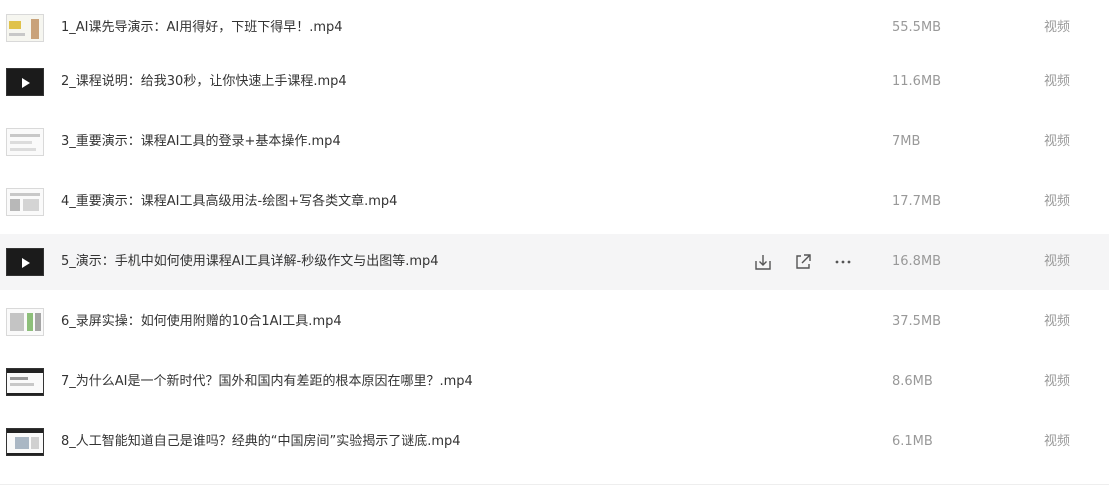  Describe the element at coordinates (906, 141) in the screenshot. I see `file-size: 7MB` at that location.